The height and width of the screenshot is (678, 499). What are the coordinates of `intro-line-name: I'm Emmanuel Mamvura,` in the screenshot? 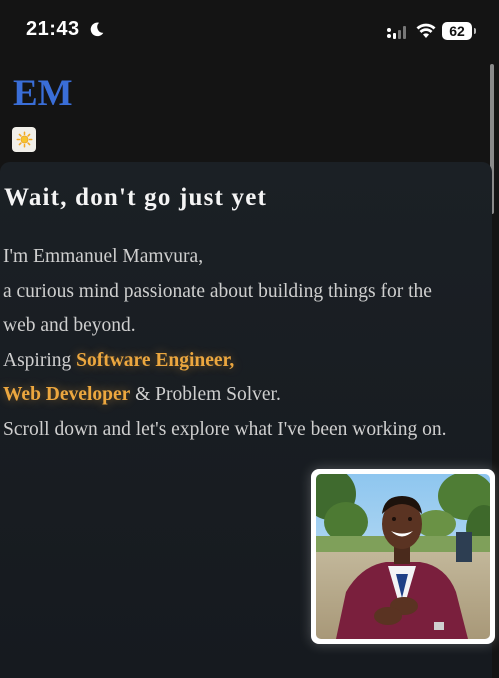 It's located at (103, 256).